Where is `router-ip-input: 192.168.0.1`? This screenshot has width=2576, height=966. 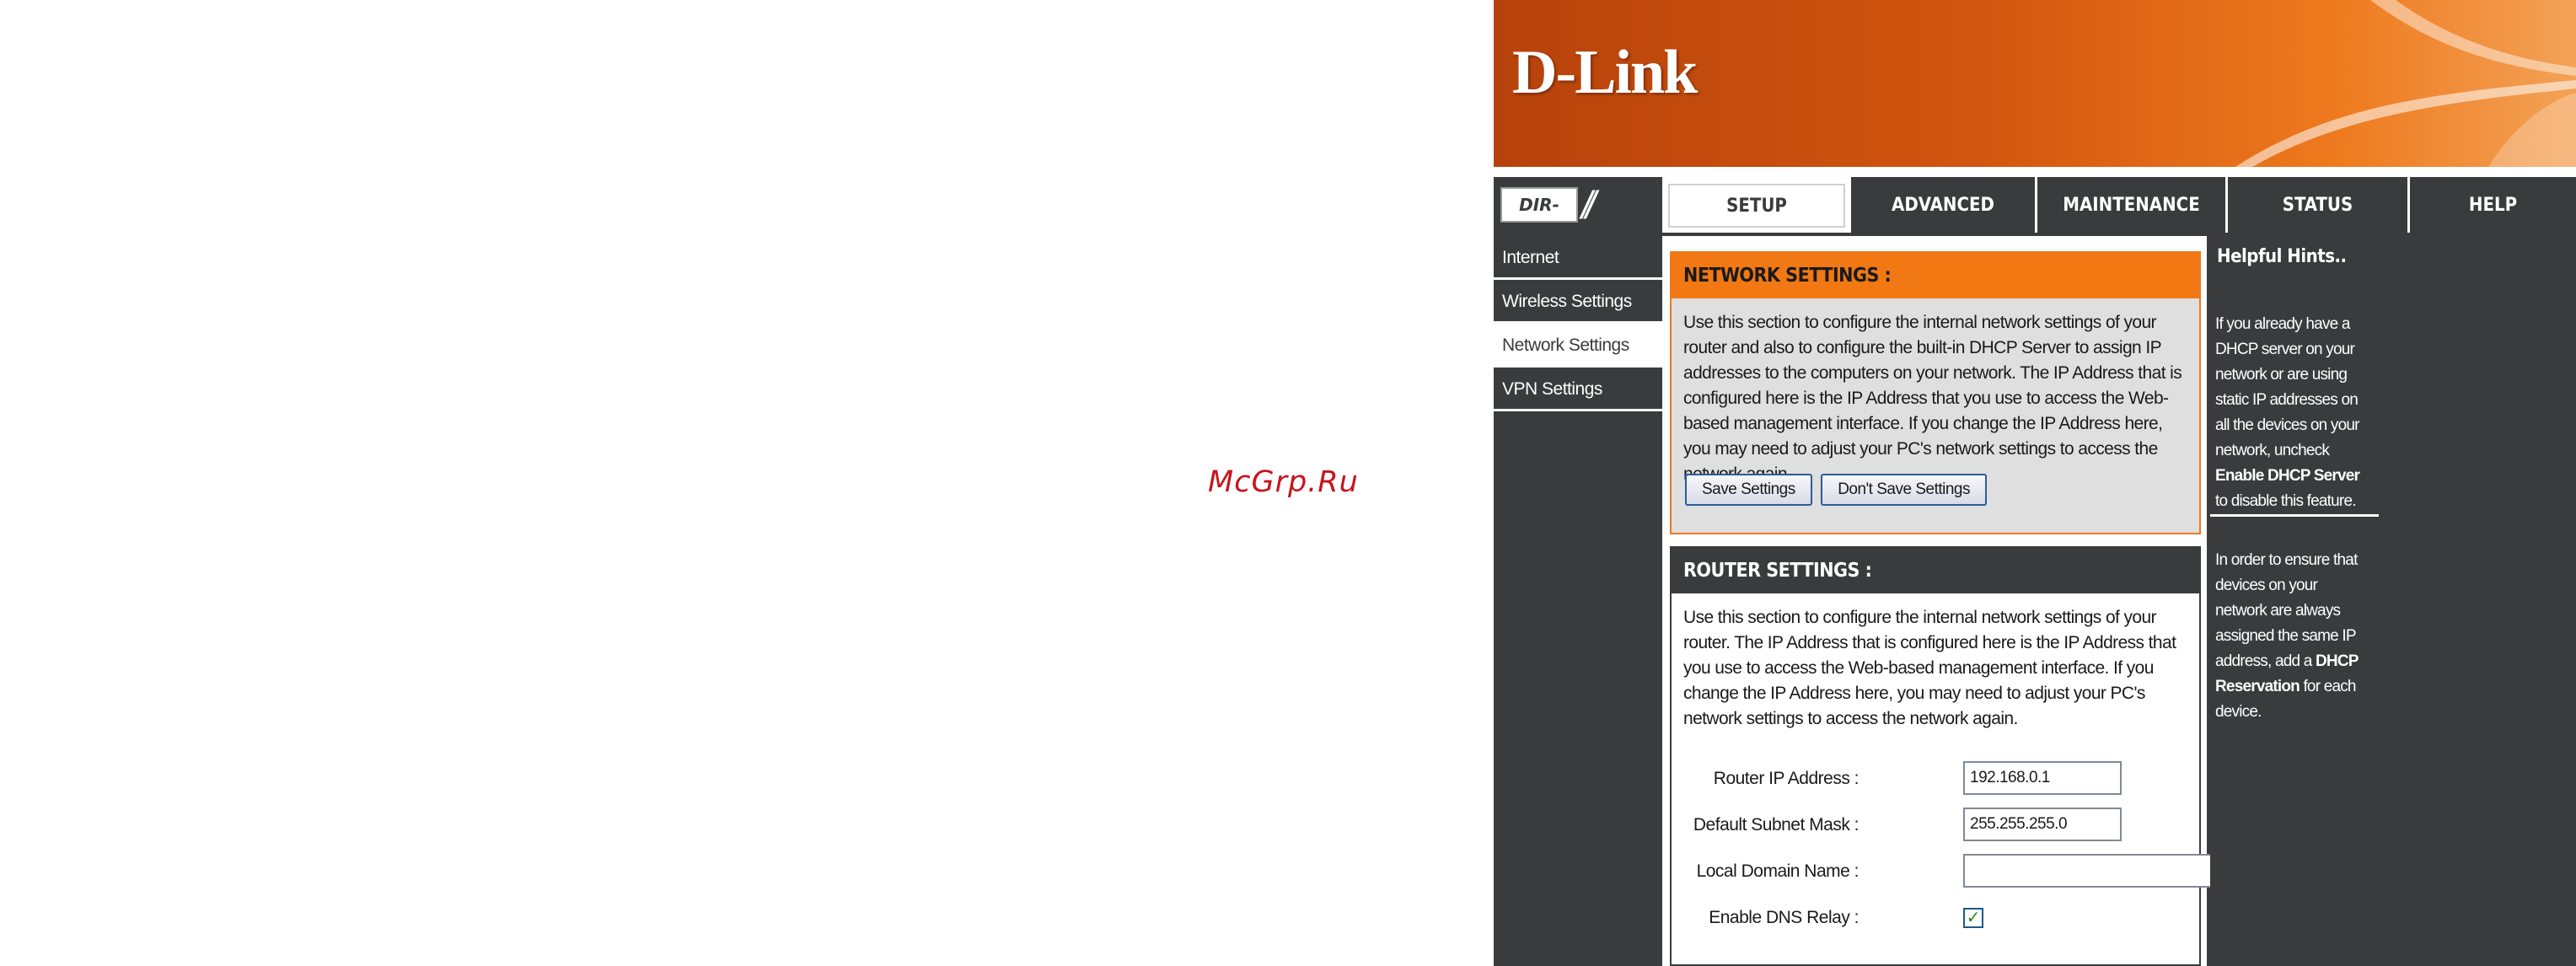
router-ip-input: 192.168.0.1 is located at coordinates (2042, 778).